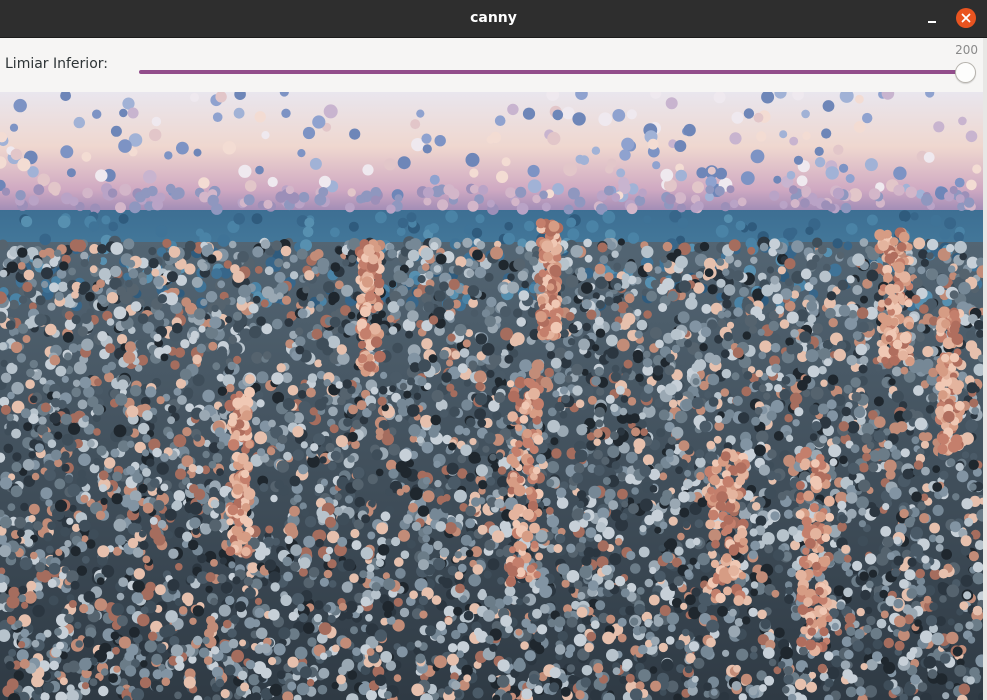 The height and width of the screenshot is (700, 987). What do you see at coordinates (932, 19) in the screenshot?
I see `minimize-button` at bounding box center [932, 19].